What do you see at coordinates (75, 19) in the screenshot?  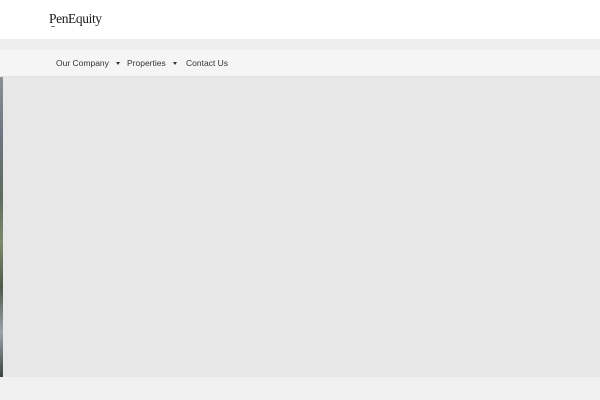 I see `site-logo: PenEquity` at bounding box center [75, 19].